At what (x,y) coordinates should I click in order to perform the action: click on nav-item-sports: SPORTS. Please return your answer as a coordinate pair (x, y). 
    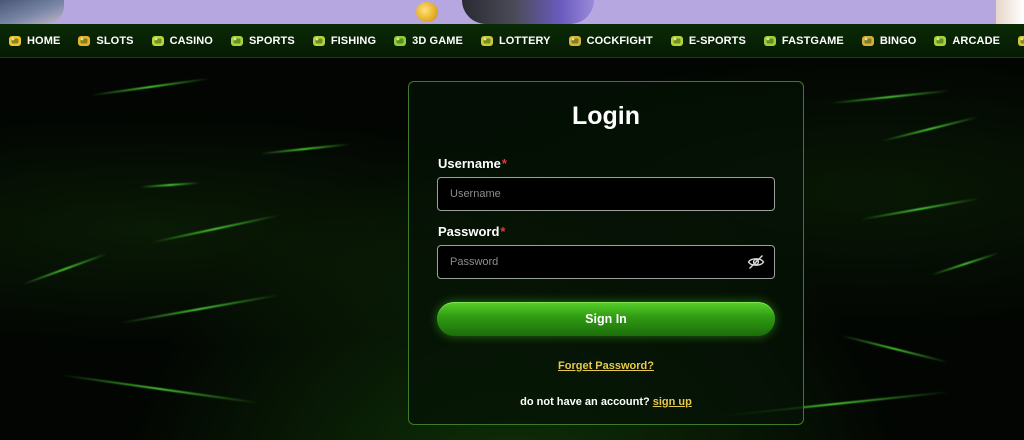
    Looking at the image, I should click on (262, 41).